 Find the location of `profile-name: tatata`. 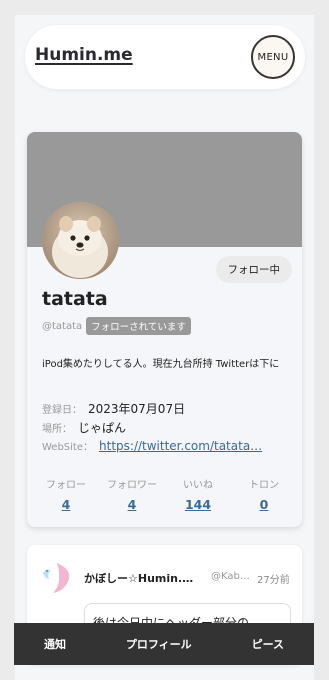

profile-name: tatata is located at coordinates (75, 299).